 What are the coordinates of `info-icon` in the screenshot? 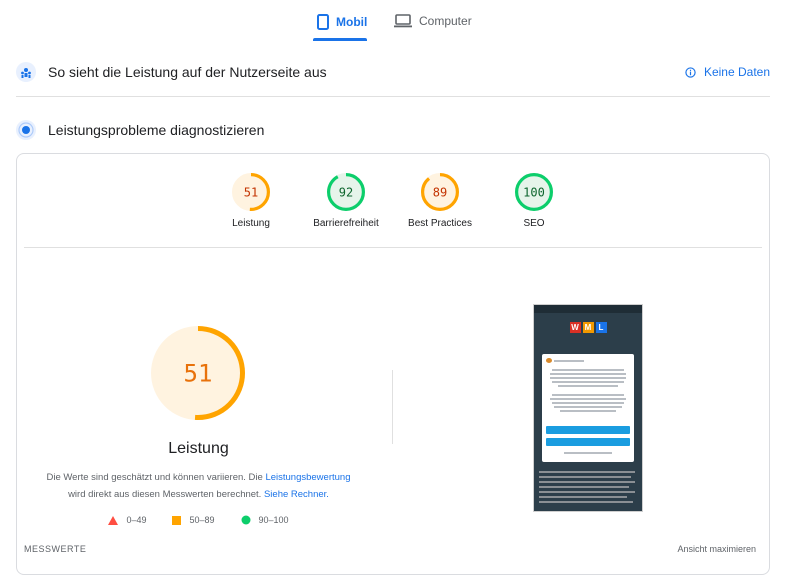 It's located at (690, 72).